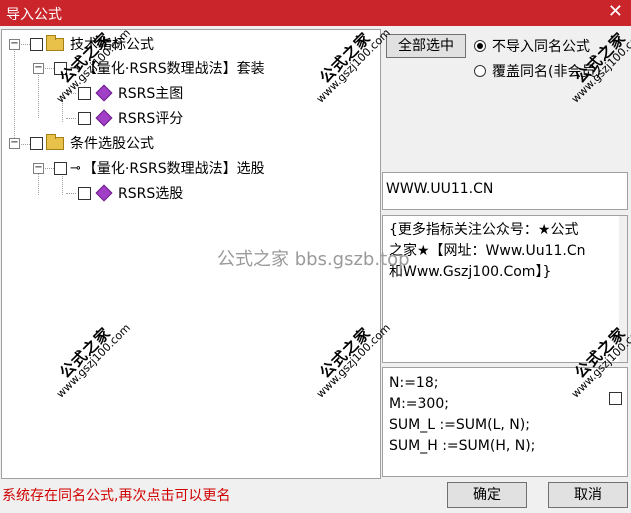 Image resolution: width=631 pixels, height=513 pixels. I want to click on url-text: WWW.UU11.CN, so click(440, 189).